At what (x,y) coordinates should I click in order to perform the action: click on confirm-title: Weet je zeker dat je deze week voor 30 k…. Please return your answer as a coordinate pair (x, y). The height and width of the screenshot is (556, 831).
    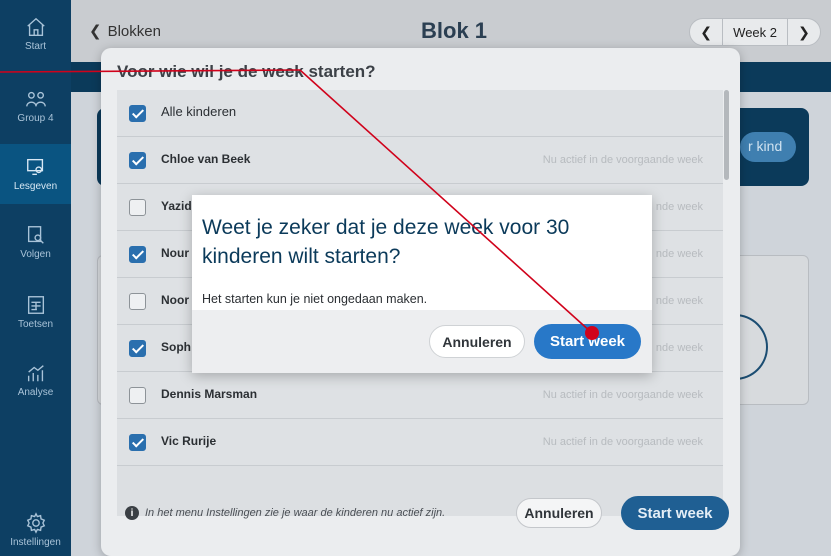
    Looking at the image, I should click on (386, 242).